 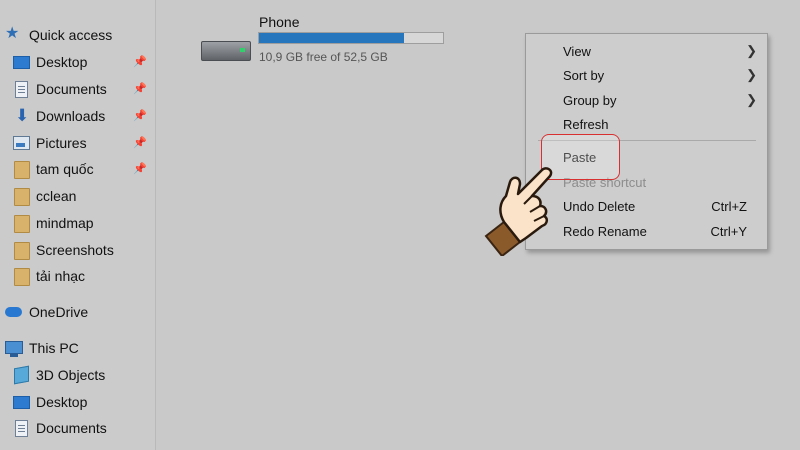 What do you see at coordinates (56, 196) in the screenshot?
I see `nav-label: cclean` at bounding box center [56, 196].